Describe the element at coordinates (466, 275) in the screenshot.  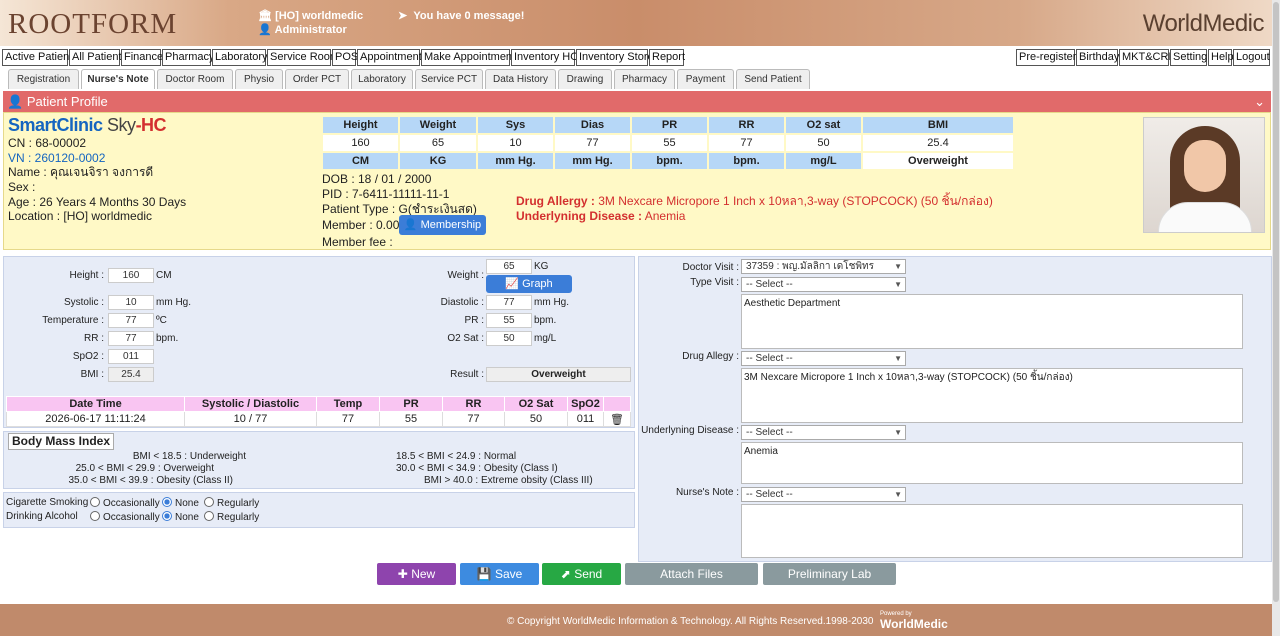
I see `weight-label: Weight :` at that location.